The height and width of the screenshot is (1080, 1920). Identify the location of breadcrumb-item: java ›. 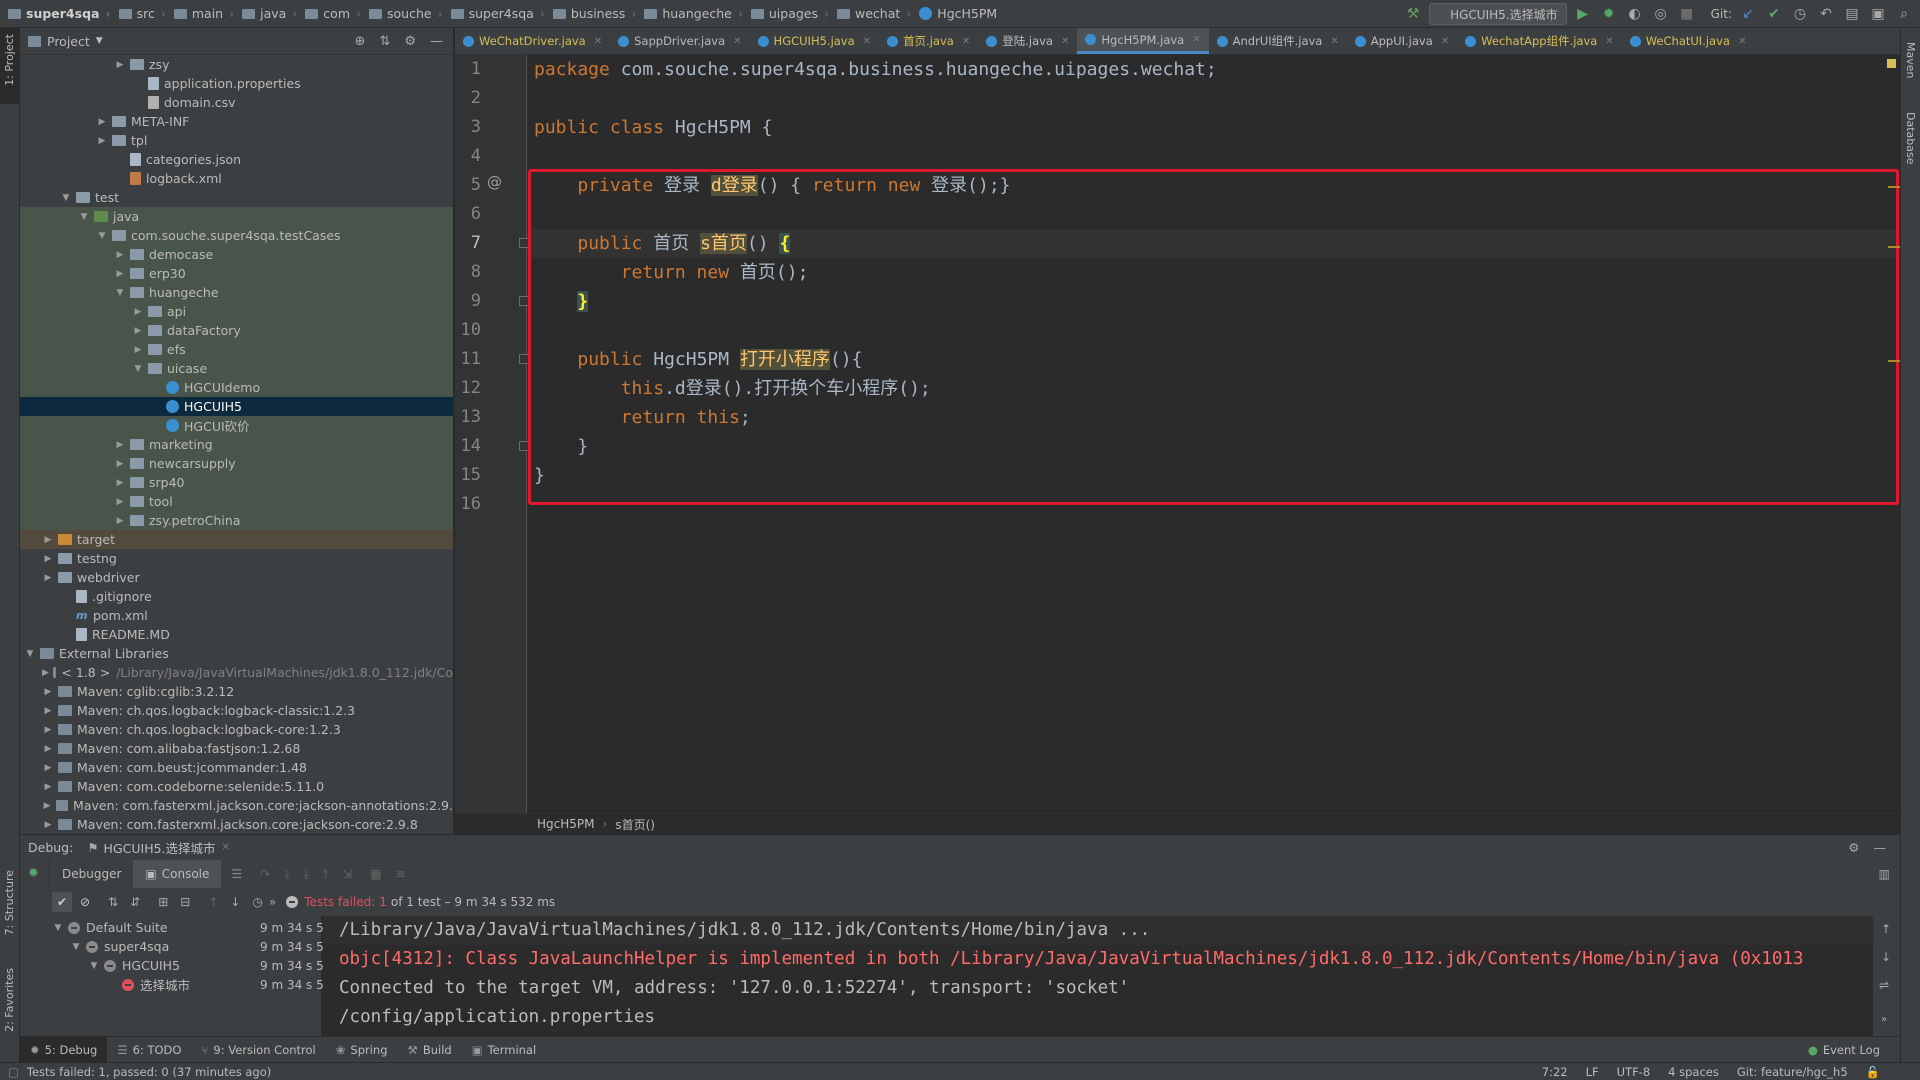
(269, 13).